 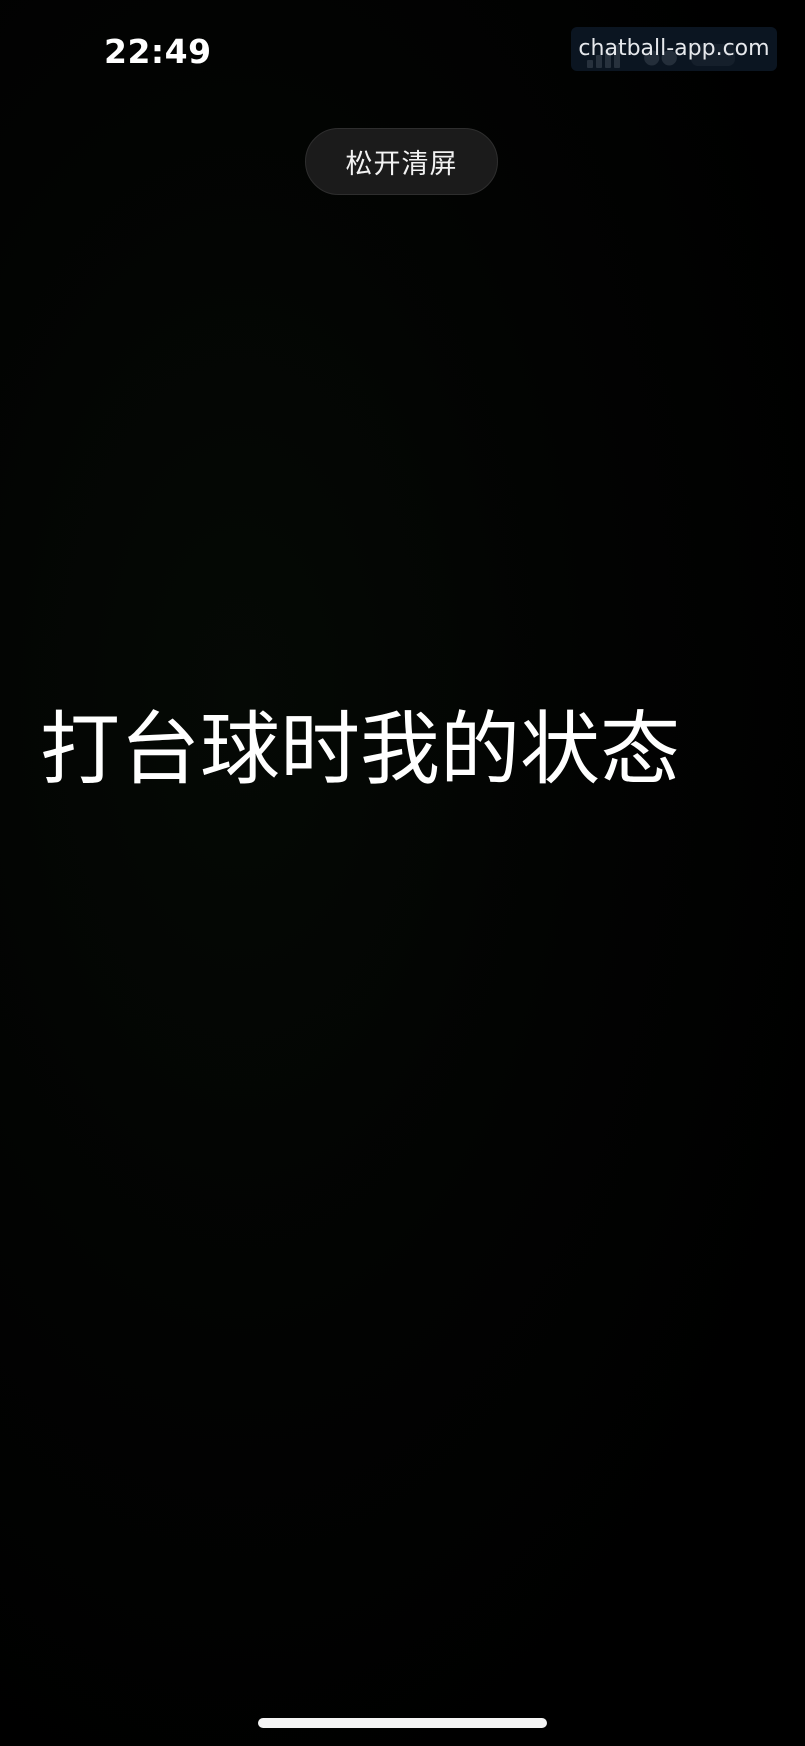 I want to click on video-caption: 打台球时我的状态, so click(x=360, y=749).